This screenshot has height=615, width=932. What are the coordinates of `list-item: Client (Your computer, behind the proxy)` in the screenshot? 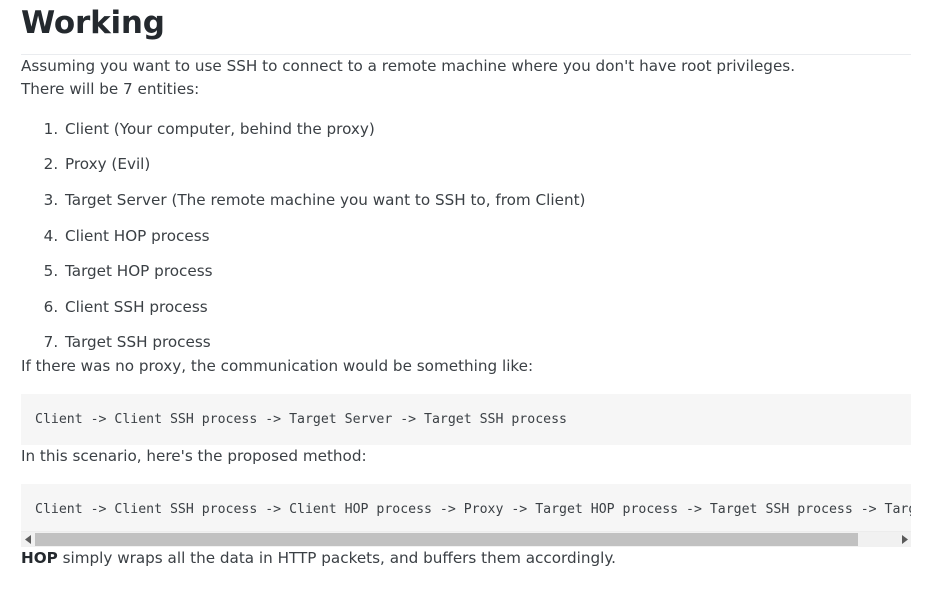 It's located at (487, 130).